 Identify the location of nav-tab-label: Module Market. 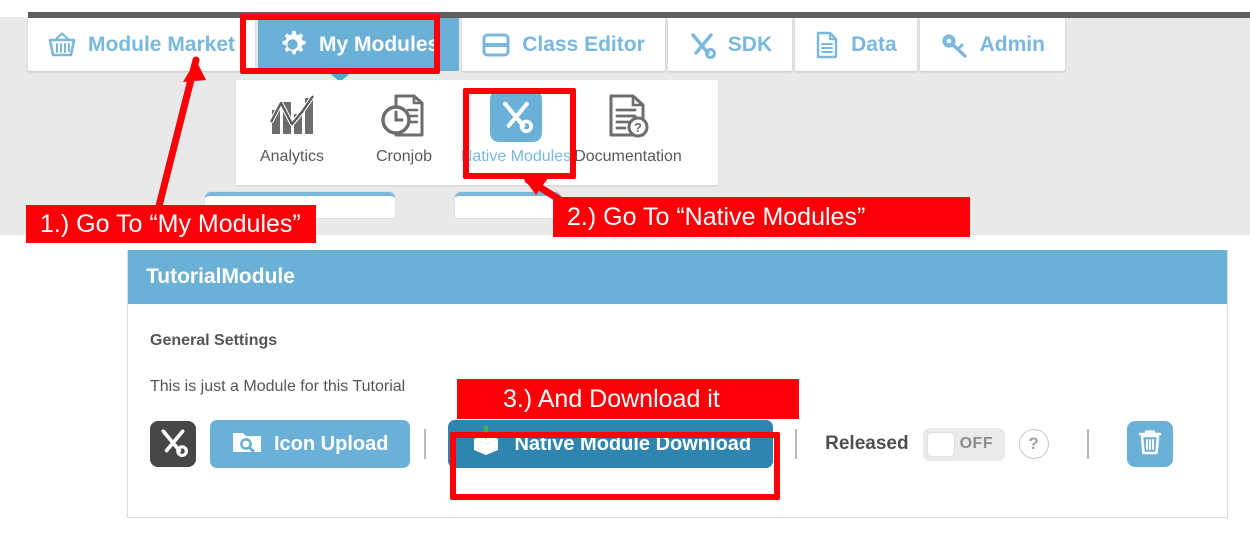
(162, 44).